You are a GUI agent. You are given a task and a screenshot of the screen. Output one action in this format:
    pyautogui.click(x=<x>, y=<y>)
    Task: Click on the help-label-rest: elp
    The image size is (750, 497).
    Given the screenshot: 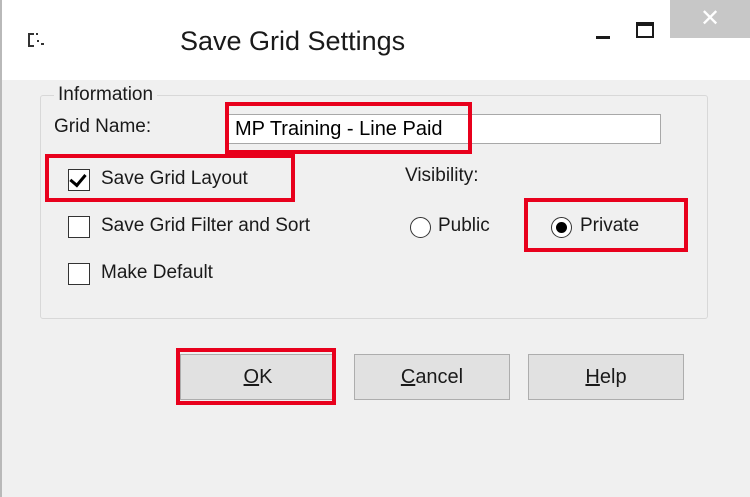 What is the action you would take?
    pyautogui.click(x=613, y=377)
    